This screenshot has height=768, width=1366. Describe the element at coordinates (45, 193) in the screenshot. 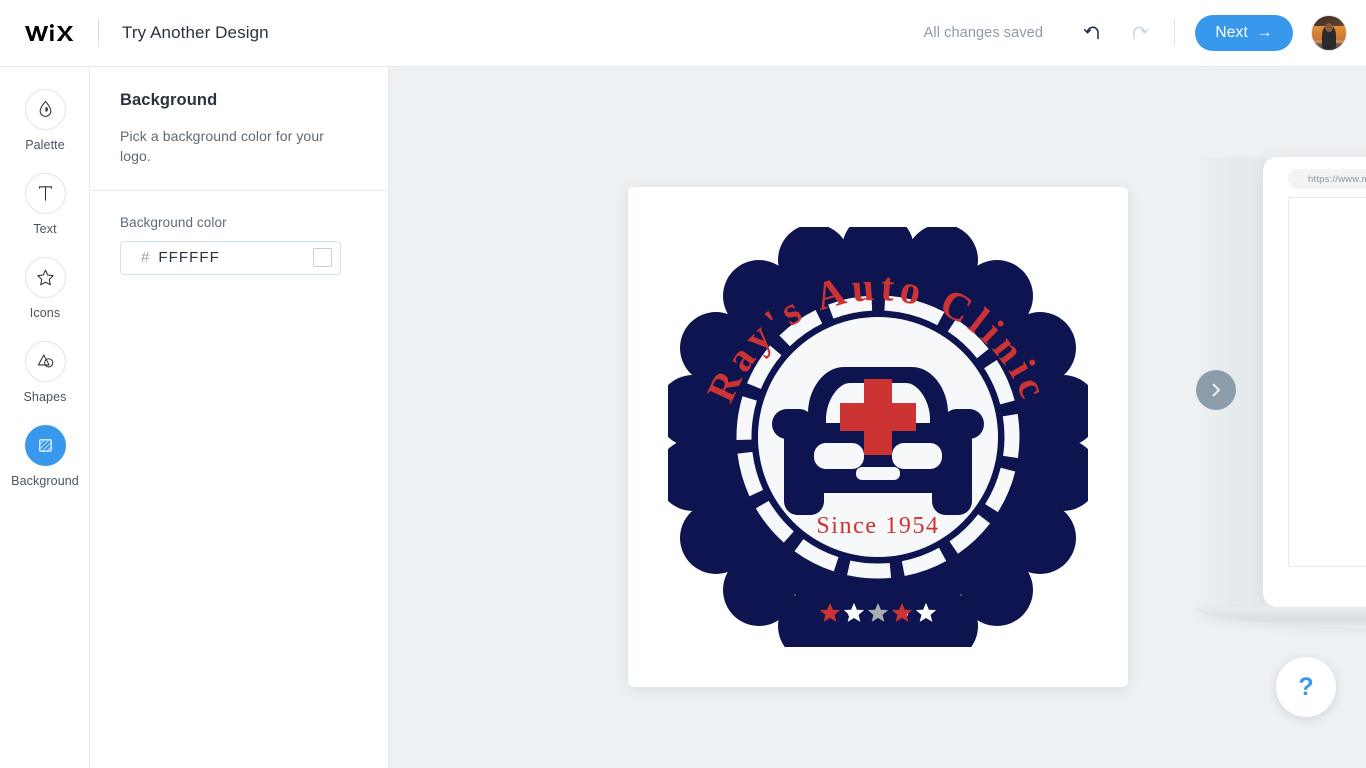

I see `text-t-icon` at that location.